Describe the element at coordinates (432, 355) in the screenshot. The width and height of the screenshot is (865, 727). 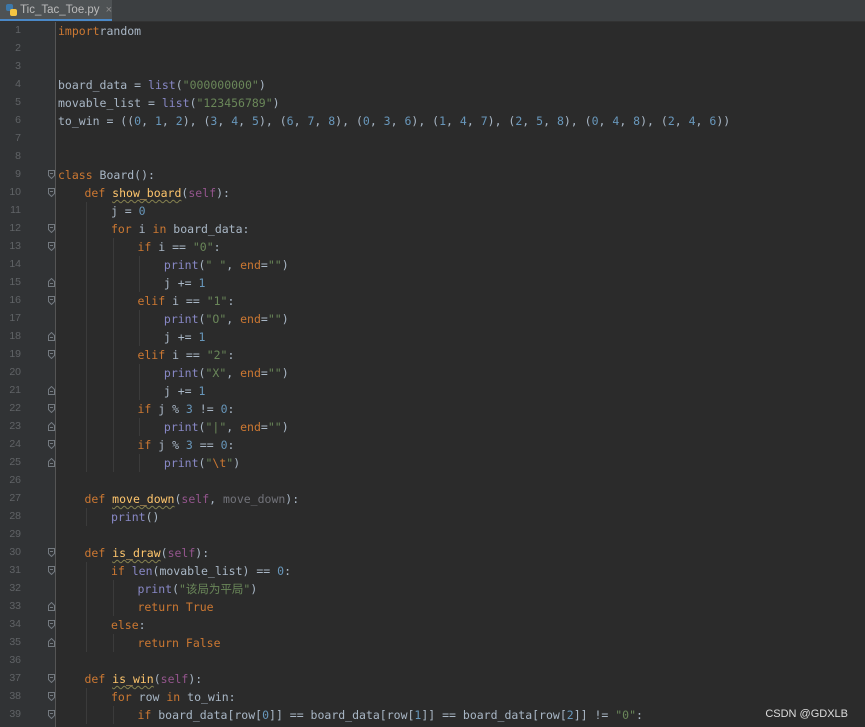
I see `code-line: 19 elif i == "2":` at that location.